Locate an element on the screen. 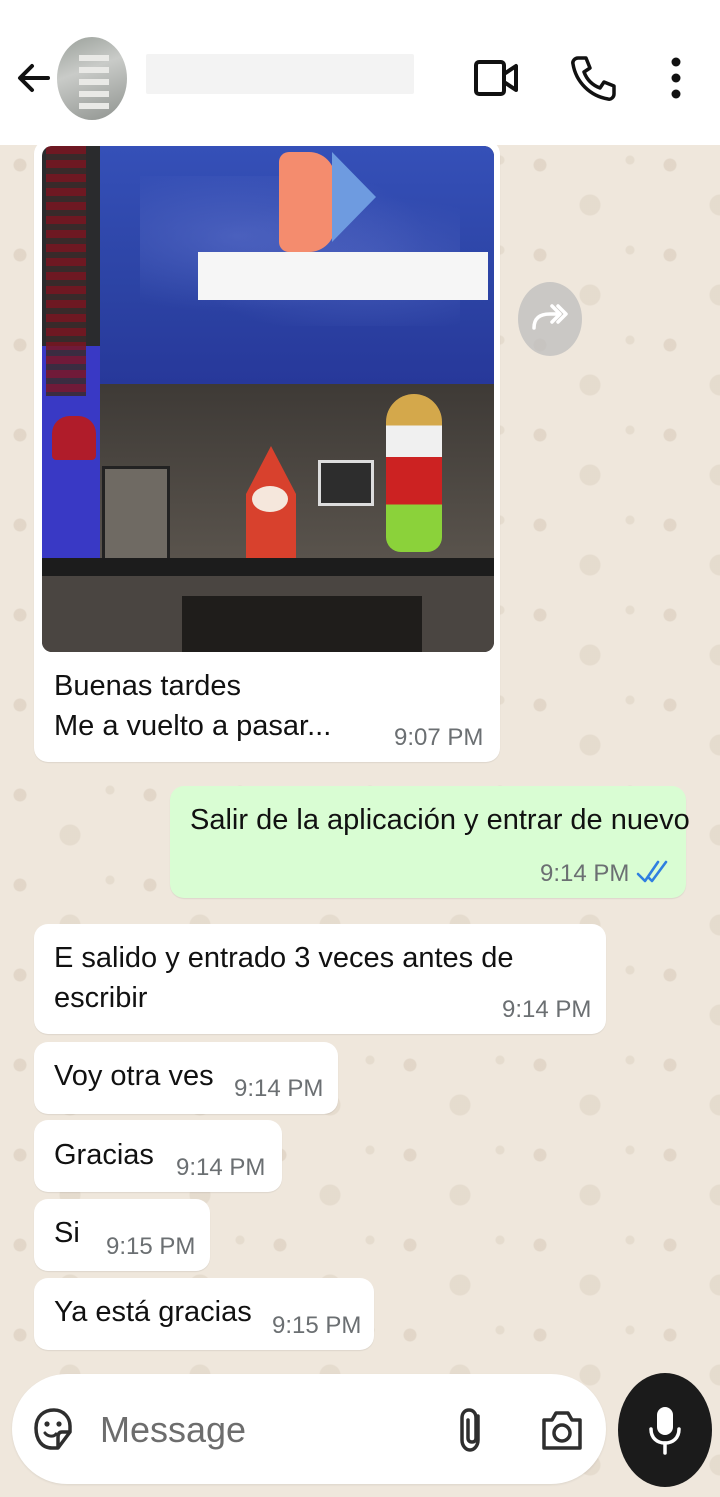 The image size is (720, 1497). forward-icon is located at coordinates (550, 317).